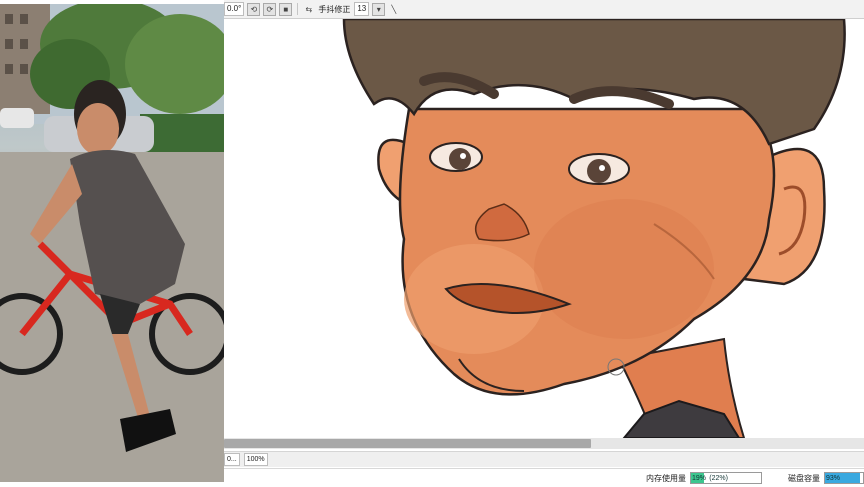  I want to click on memory-usage-extra: (22%), so click(718, 478).